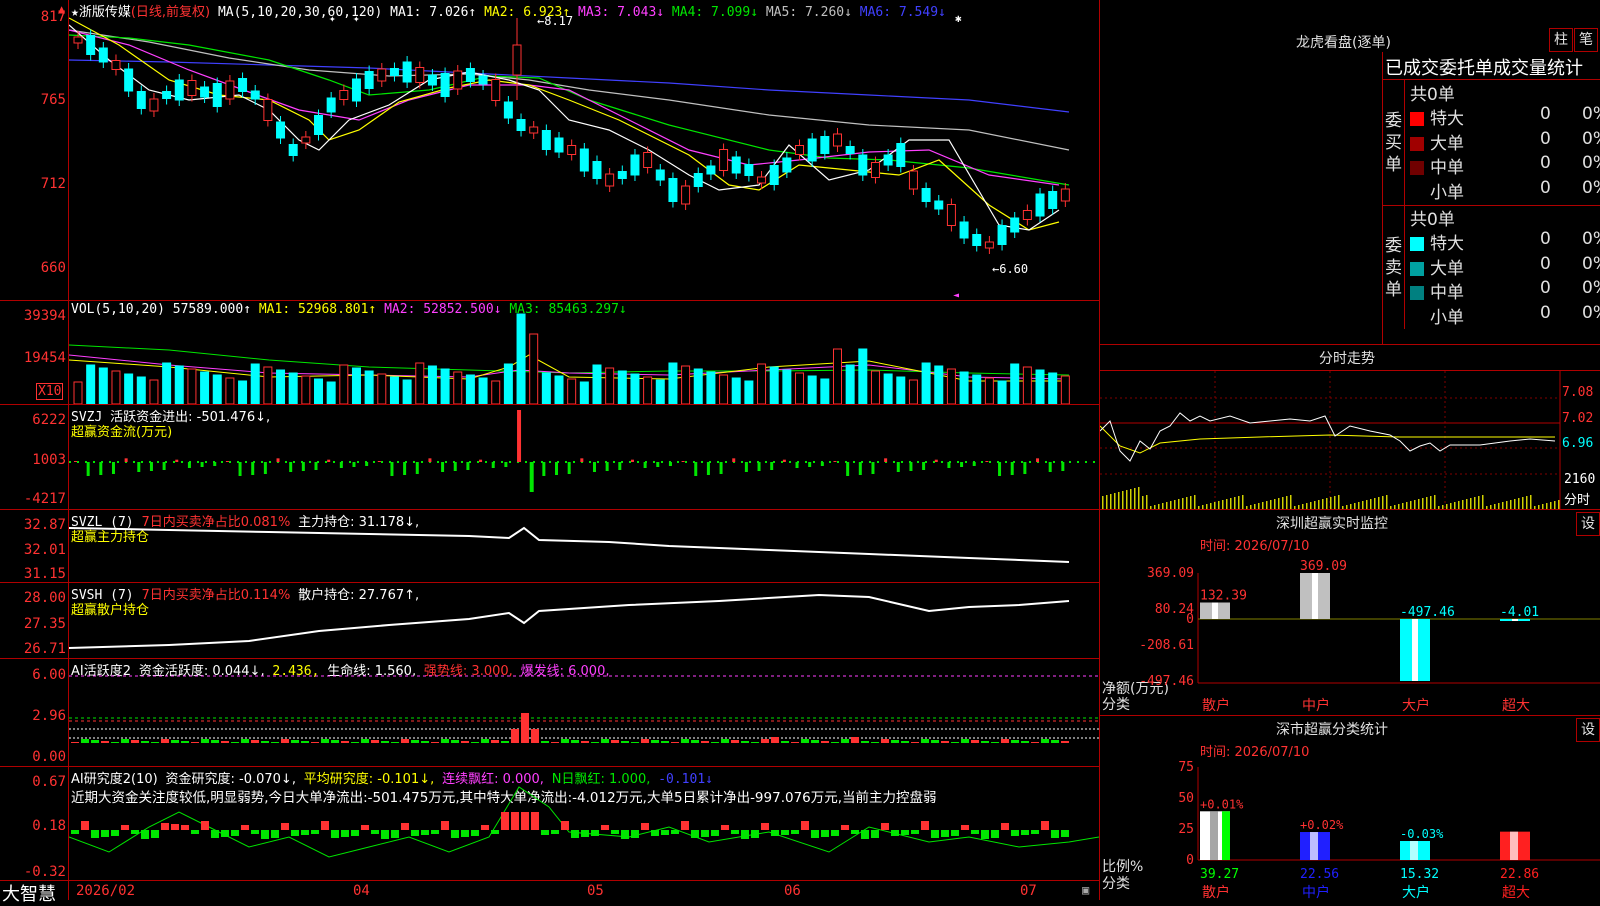  What do you see at coordinates (584, 823) in the screenshot?
I see `ai-research-chart` at bounding box center [584, 823].